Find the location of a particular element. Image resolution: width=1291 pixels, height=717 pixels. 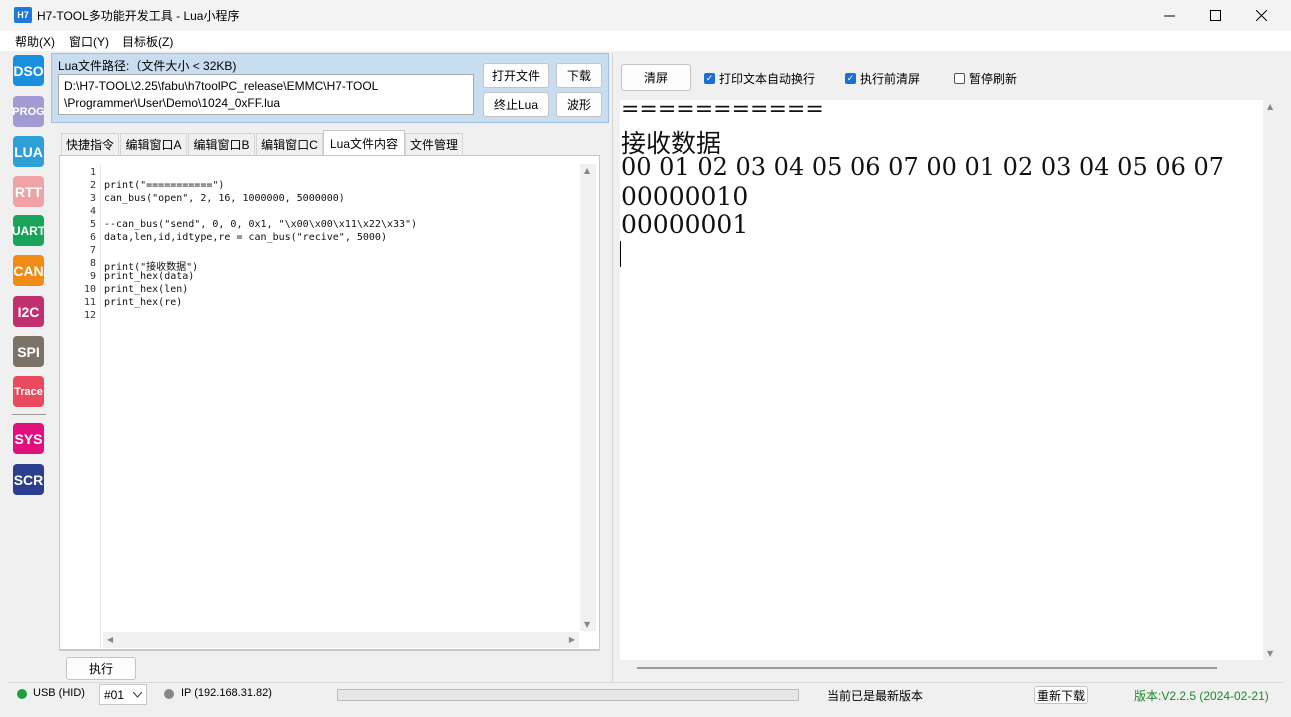

text-cursor is located at coordinates (620, 254).